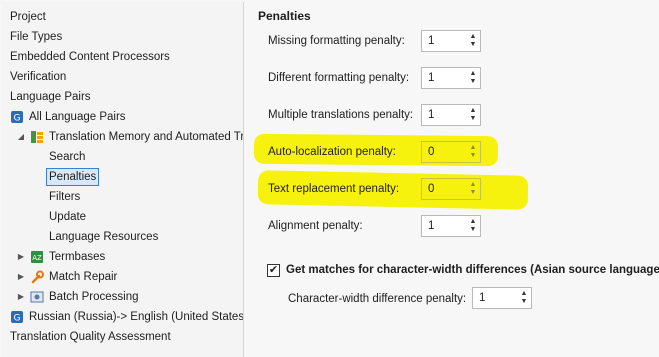 This screenshot has height=357, width=659. What do you see at coordinates (502, 298) in the screenshot?
I see `char-width-penalty-spinner: 1 ▲ ▼` at bounding box center [502, 298].